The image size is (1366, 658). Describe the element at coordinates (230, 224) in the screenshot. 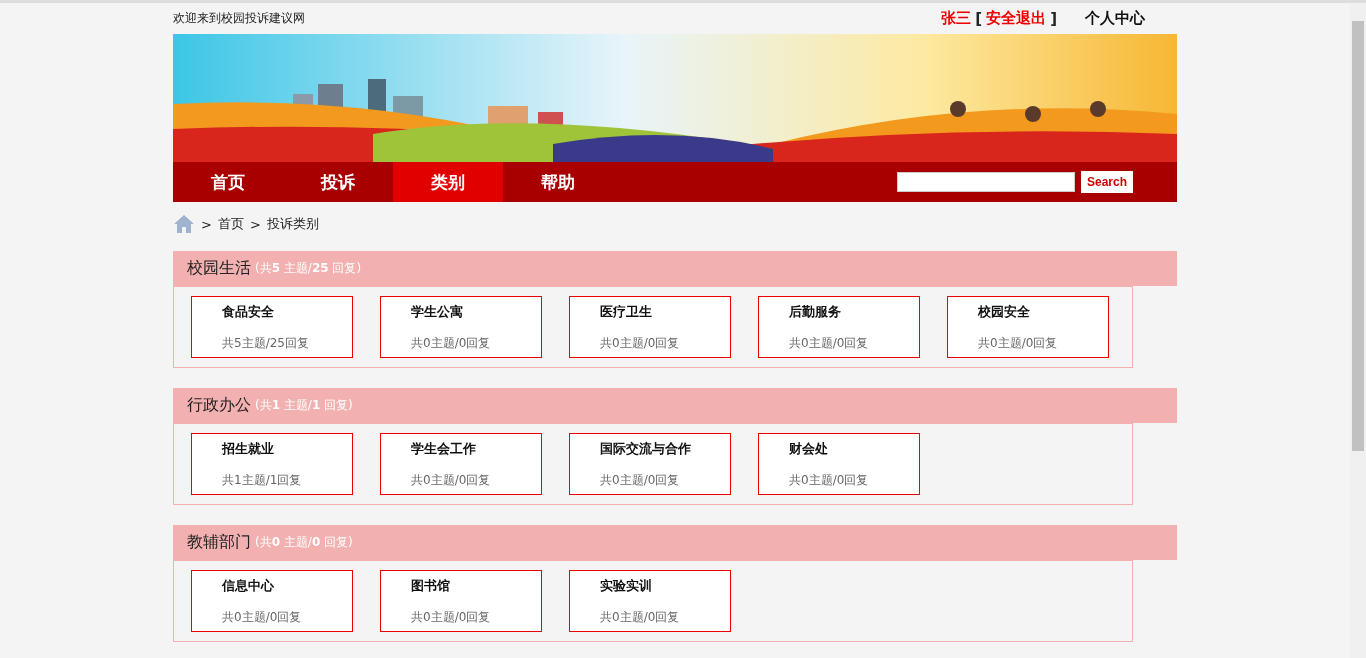

I see `breadcrumb-link: 首页` at that location.